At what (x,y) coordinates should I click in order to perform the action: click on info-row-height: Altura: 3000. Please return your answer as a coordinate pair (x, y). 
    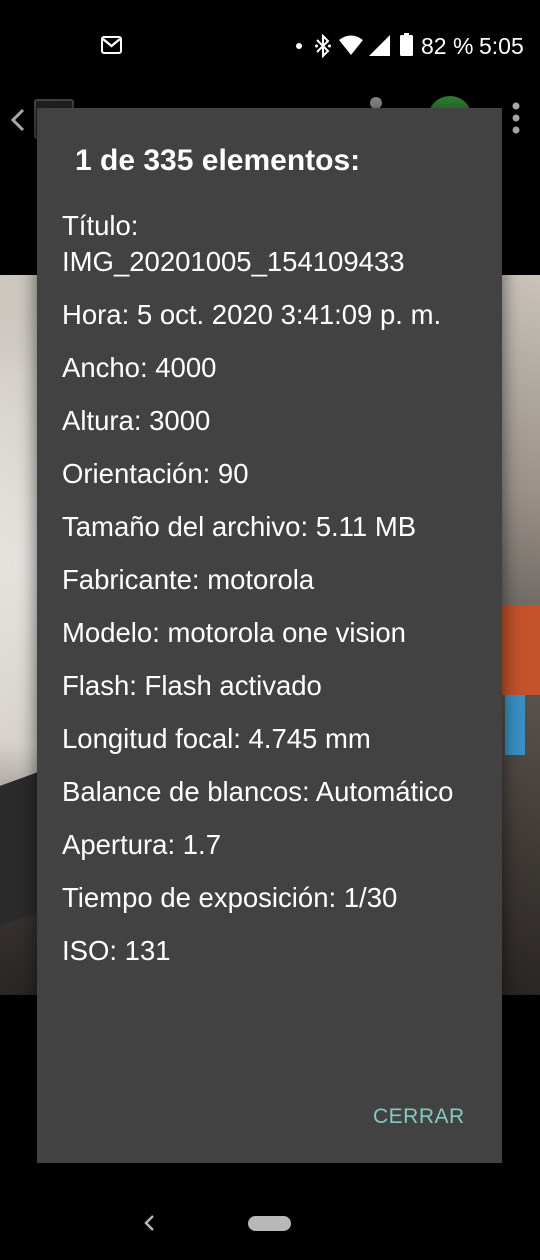
    Looking at the image, I should click on (136, 420).